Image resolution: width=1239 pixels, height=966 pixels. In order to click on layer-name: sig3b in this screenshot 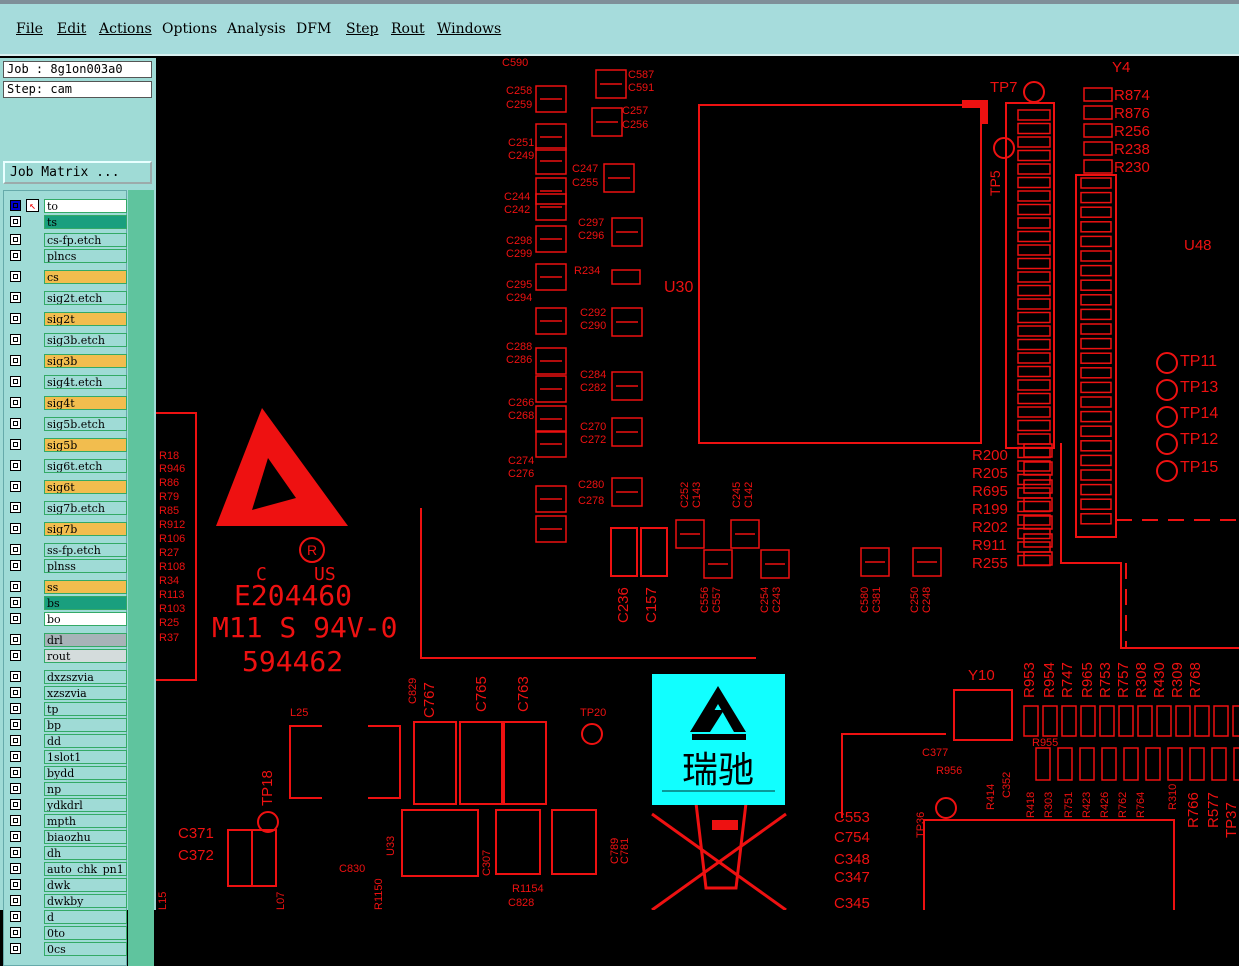, I will do `click(85, 361)`.